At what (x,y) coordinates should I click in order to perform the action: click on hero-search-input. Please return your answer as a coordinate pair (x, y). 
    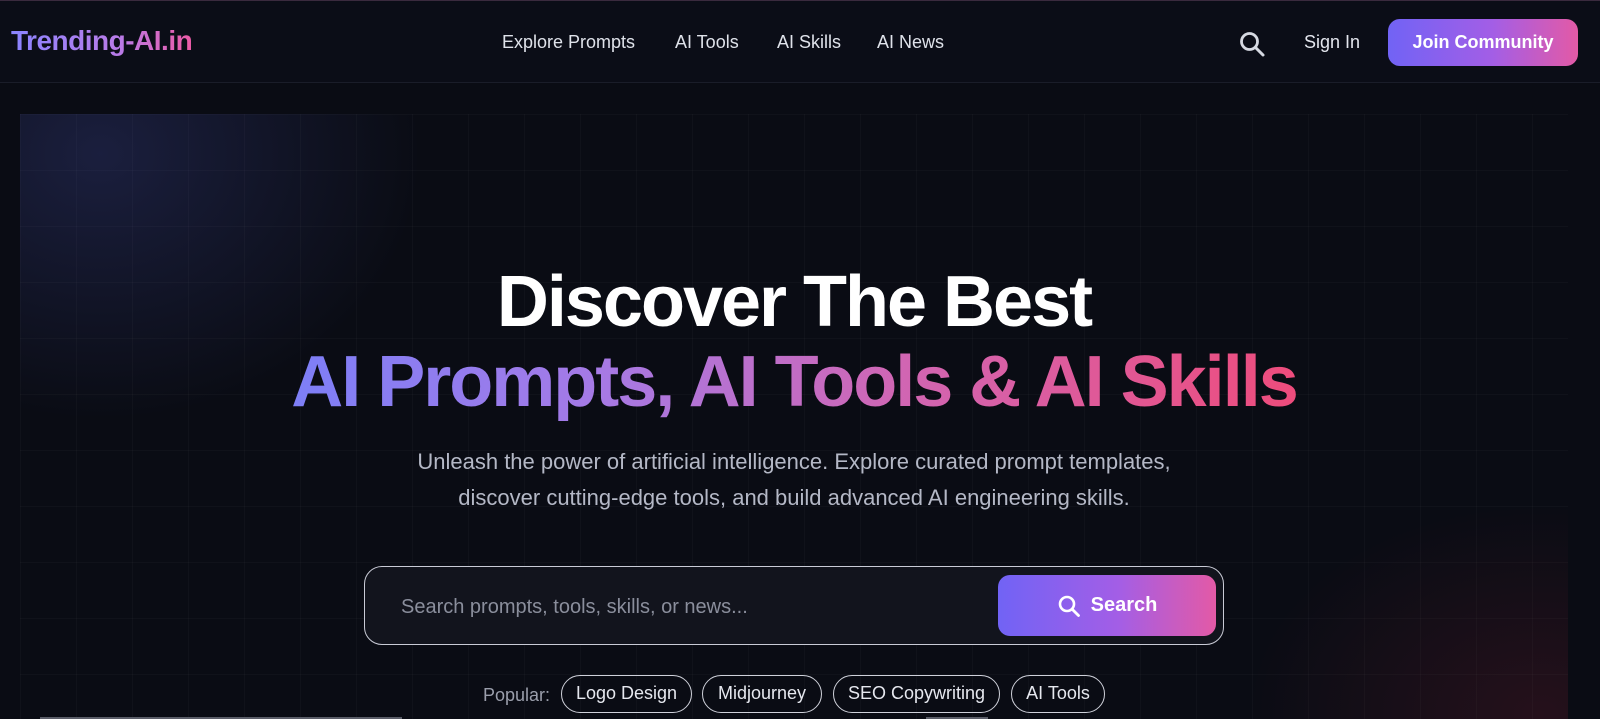
    Looking at the image, I should click on (681, 607).